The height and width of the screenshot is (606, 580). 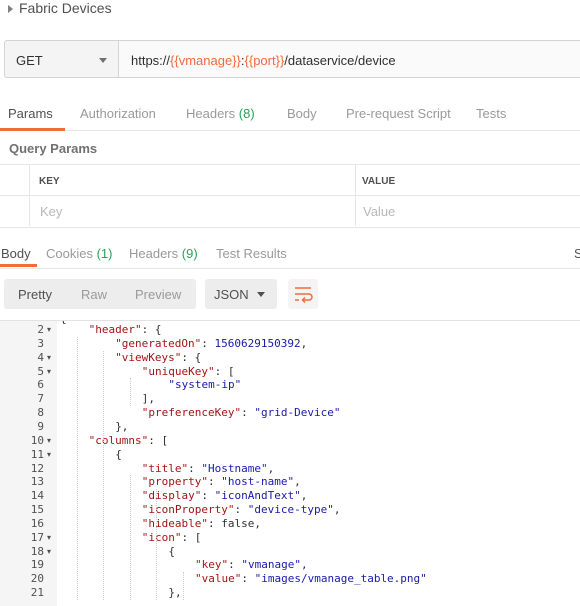 I want to click on line-number-gutter: 2 ▾ 3 4 ▾ 5 ▾ 6 7 8 9 10 ▾ 11 ▾ 12 13 14 15 16 17 ▾ 18 ▾ 19 20 21, so click(x=28, y=463).